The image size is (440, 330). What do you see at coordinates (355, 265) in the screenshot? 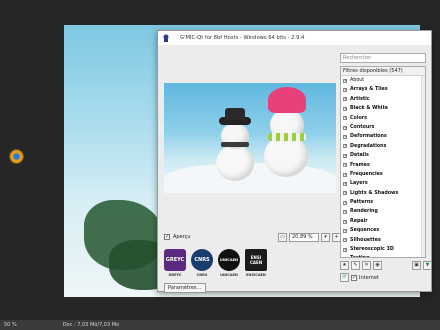
I see `rename-icon: ✎` at bounding box center [355, 265].